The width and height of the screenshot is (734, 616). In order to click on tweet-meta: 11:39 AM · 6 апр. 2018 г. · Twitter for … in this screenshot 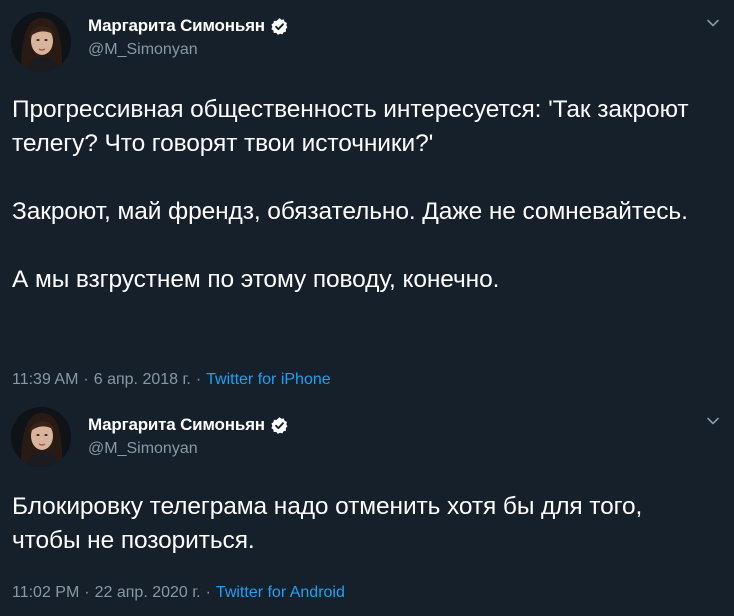, I will do `click(171, 380)`.